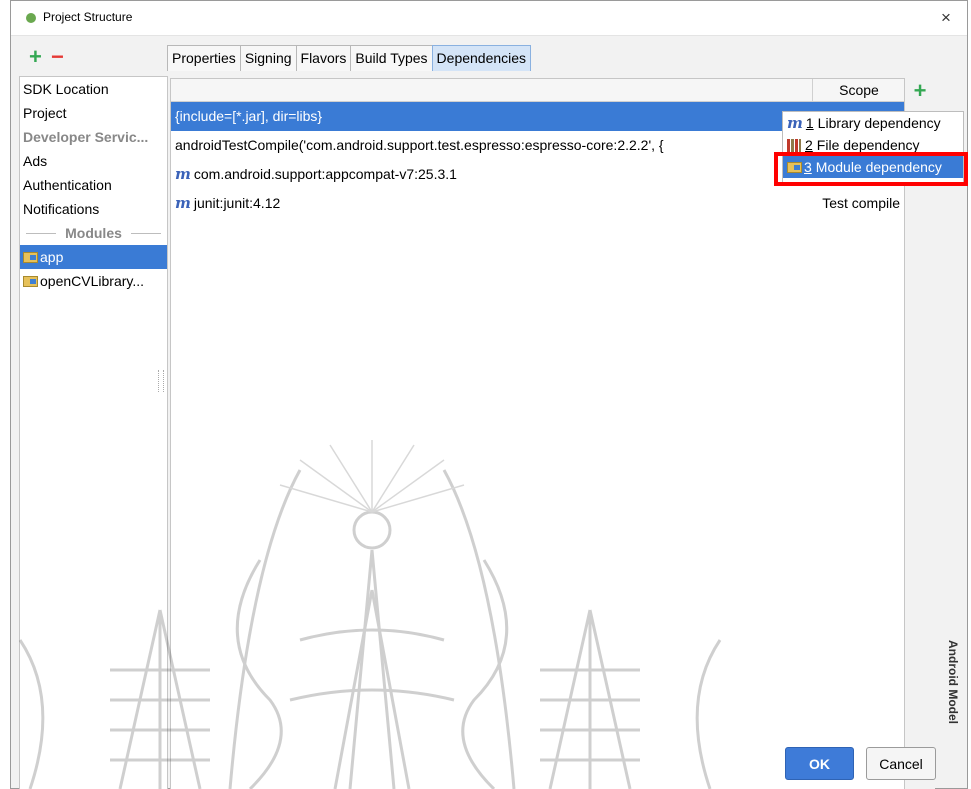 The image size is (971, 789). I want to click on library-icon: m, so click(795, 123).